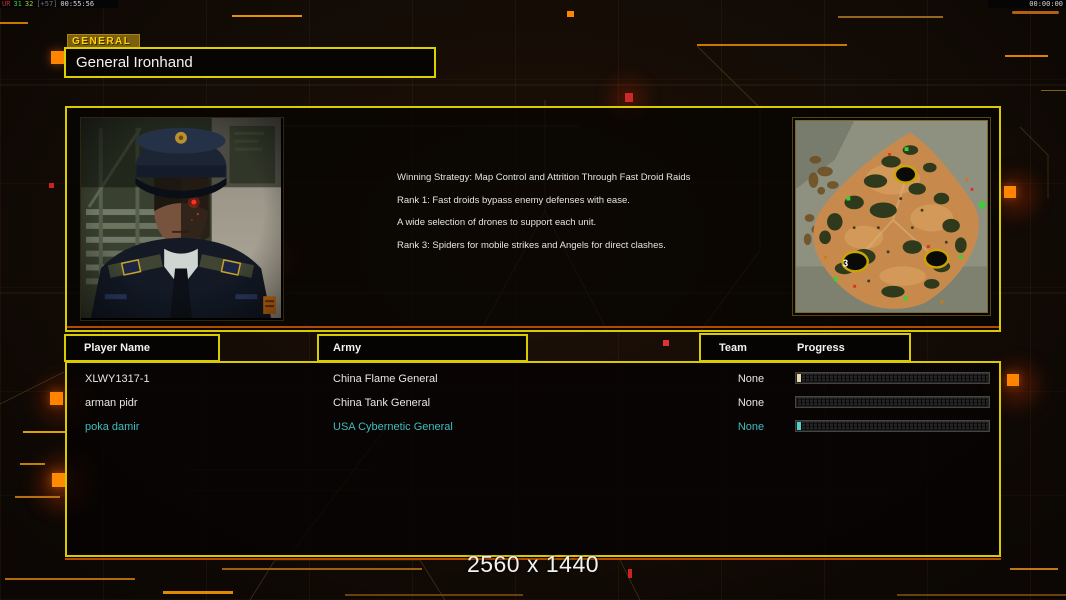 The image size is (1066, 600). Describe the element at coordinates (533, 427) in the screenshot. I see `player-row: poka damir USA Cybernetic General None` at that location.